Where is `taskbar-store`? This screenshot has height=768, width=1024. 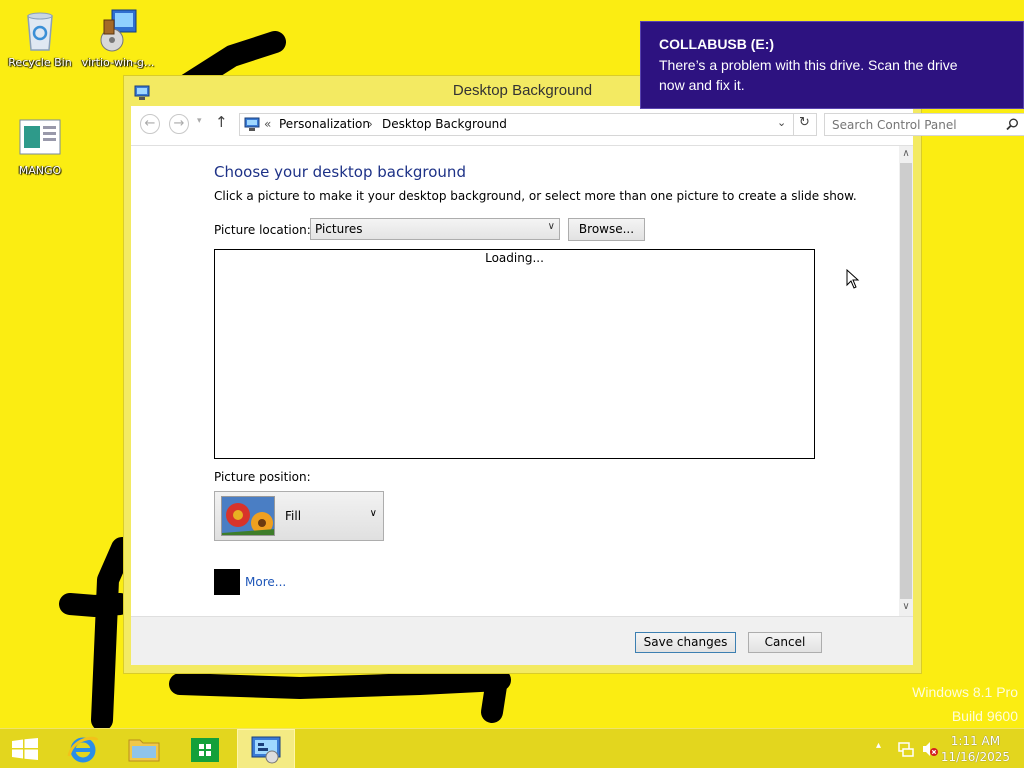
taskbar-store is located at coordinates (205, 748).